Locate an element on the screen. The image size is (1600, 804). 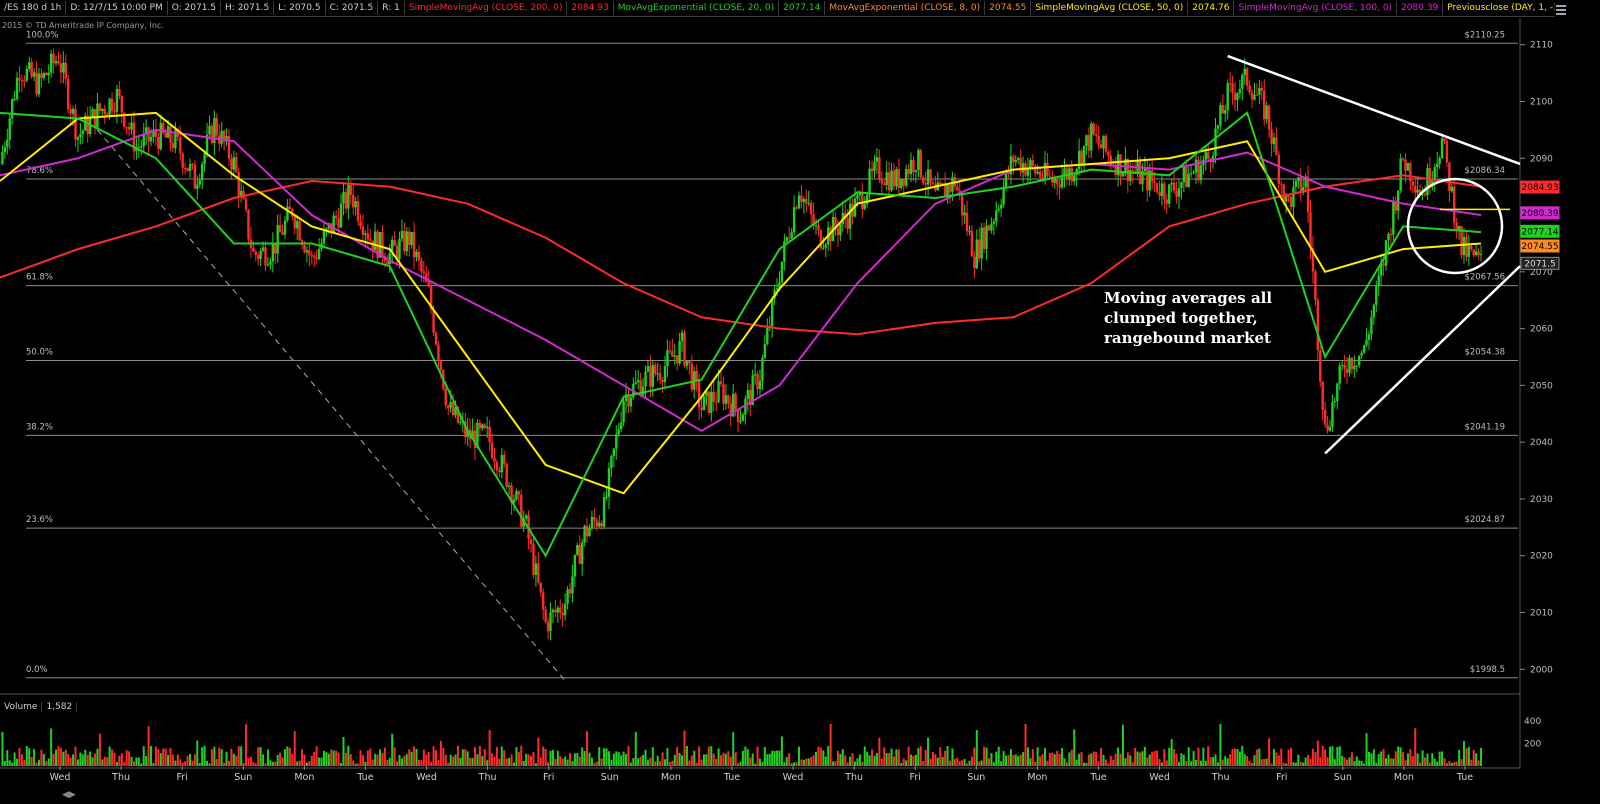
menu-icon is located at coordinates (1561, 9).